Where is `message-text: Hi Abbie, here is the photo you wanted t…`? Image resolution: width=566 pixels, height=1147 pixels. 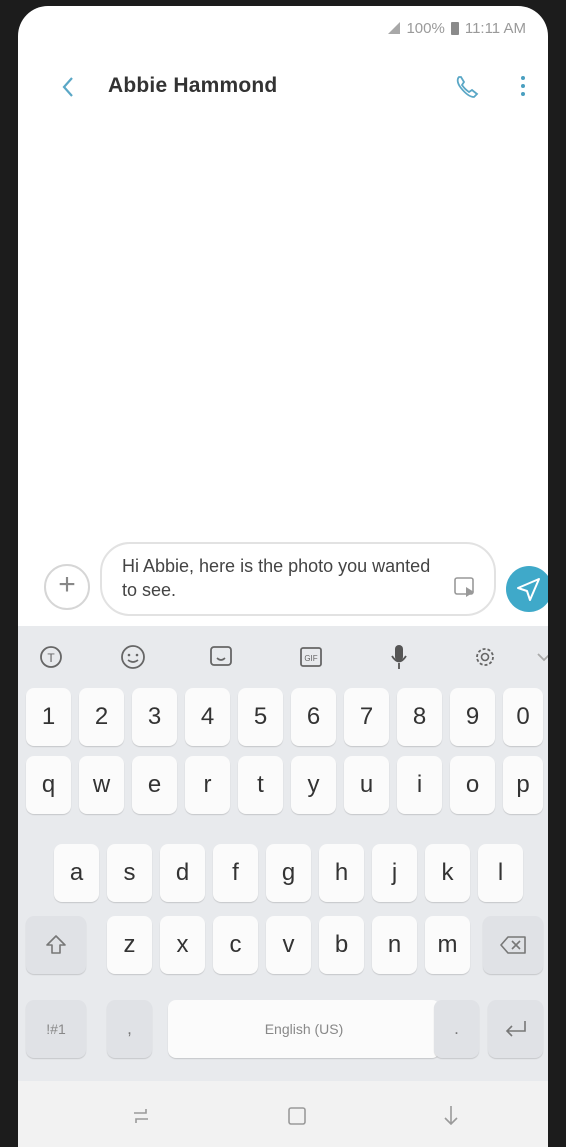 message-text: Hi Abbie, here is the photo you wanted t… is located at coordinates (282, 578).